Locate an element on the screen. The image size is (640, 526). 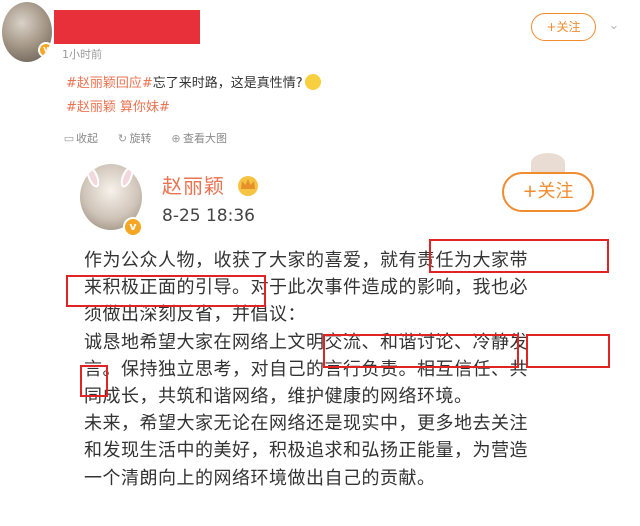
post-time: 8-25 18:36 is located at coordinates (208, 216).